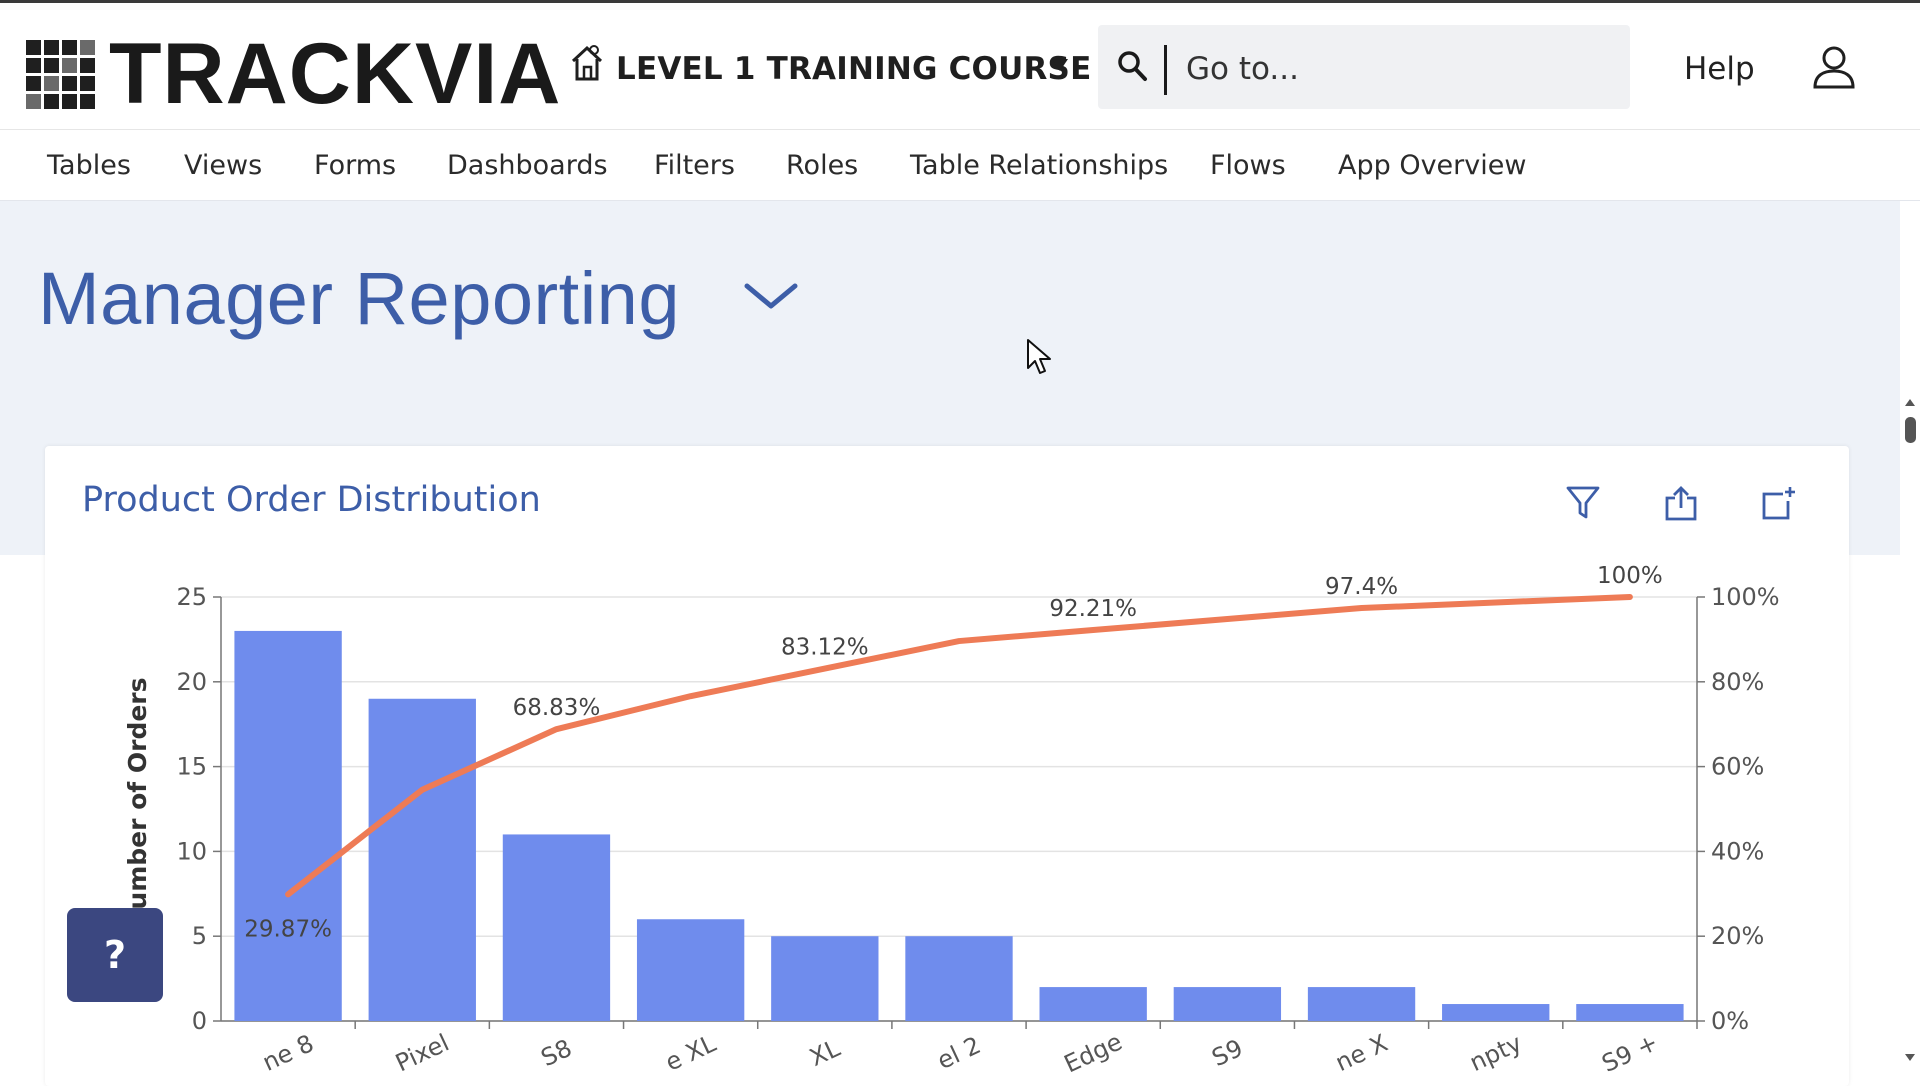 This screenshot has height=1086, width=1920. What do you see at coordinates (1630, 576) in the screenshot?
I see `data-label: 100%` at bounding box center [1630, 576].